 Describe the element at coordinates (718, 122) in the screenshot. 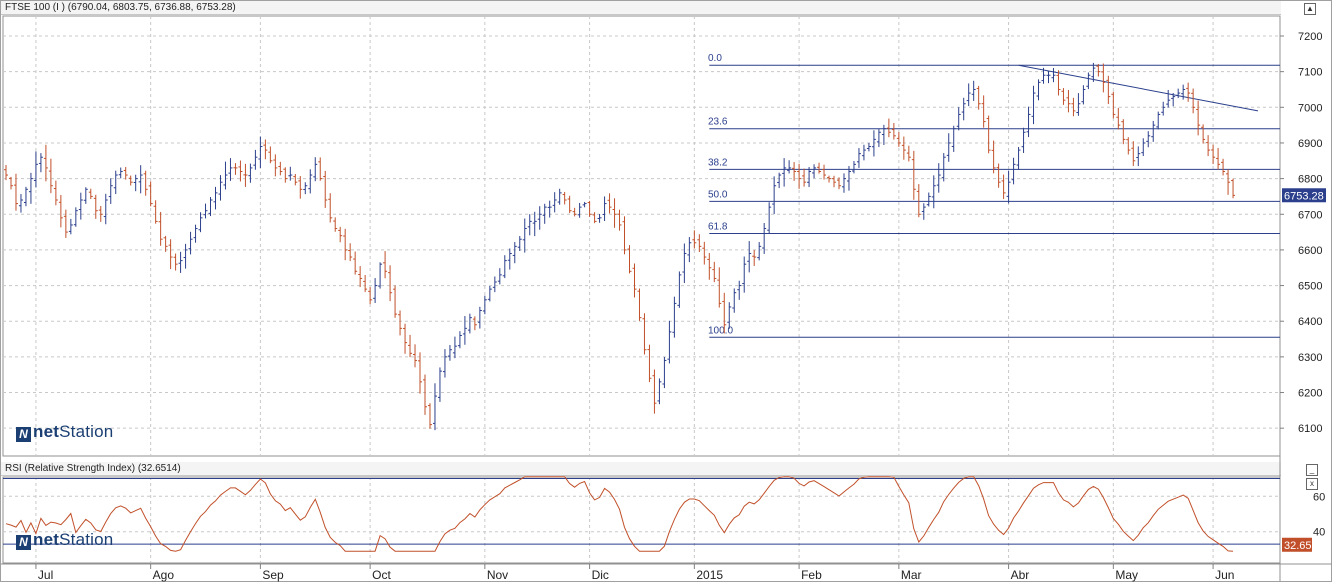

I see `fibonacci-level-label: 23.6` at that location.